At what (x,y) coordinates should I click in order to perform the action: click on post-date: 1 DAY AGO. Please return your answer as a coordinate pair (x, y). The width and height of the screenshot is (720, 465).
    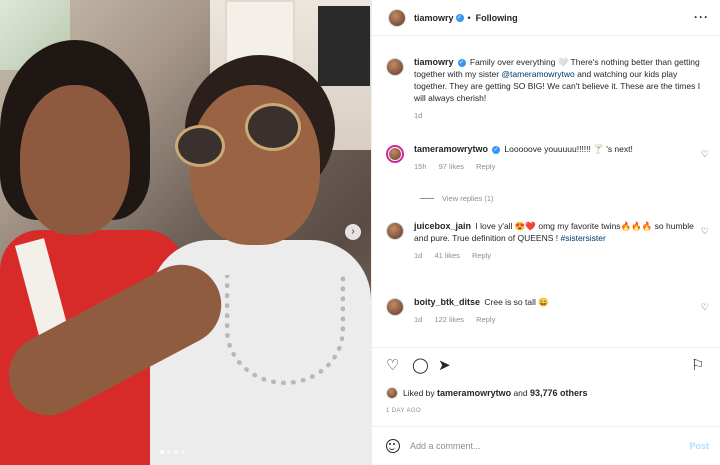
    Looking at the image, I should click on (404, 411).